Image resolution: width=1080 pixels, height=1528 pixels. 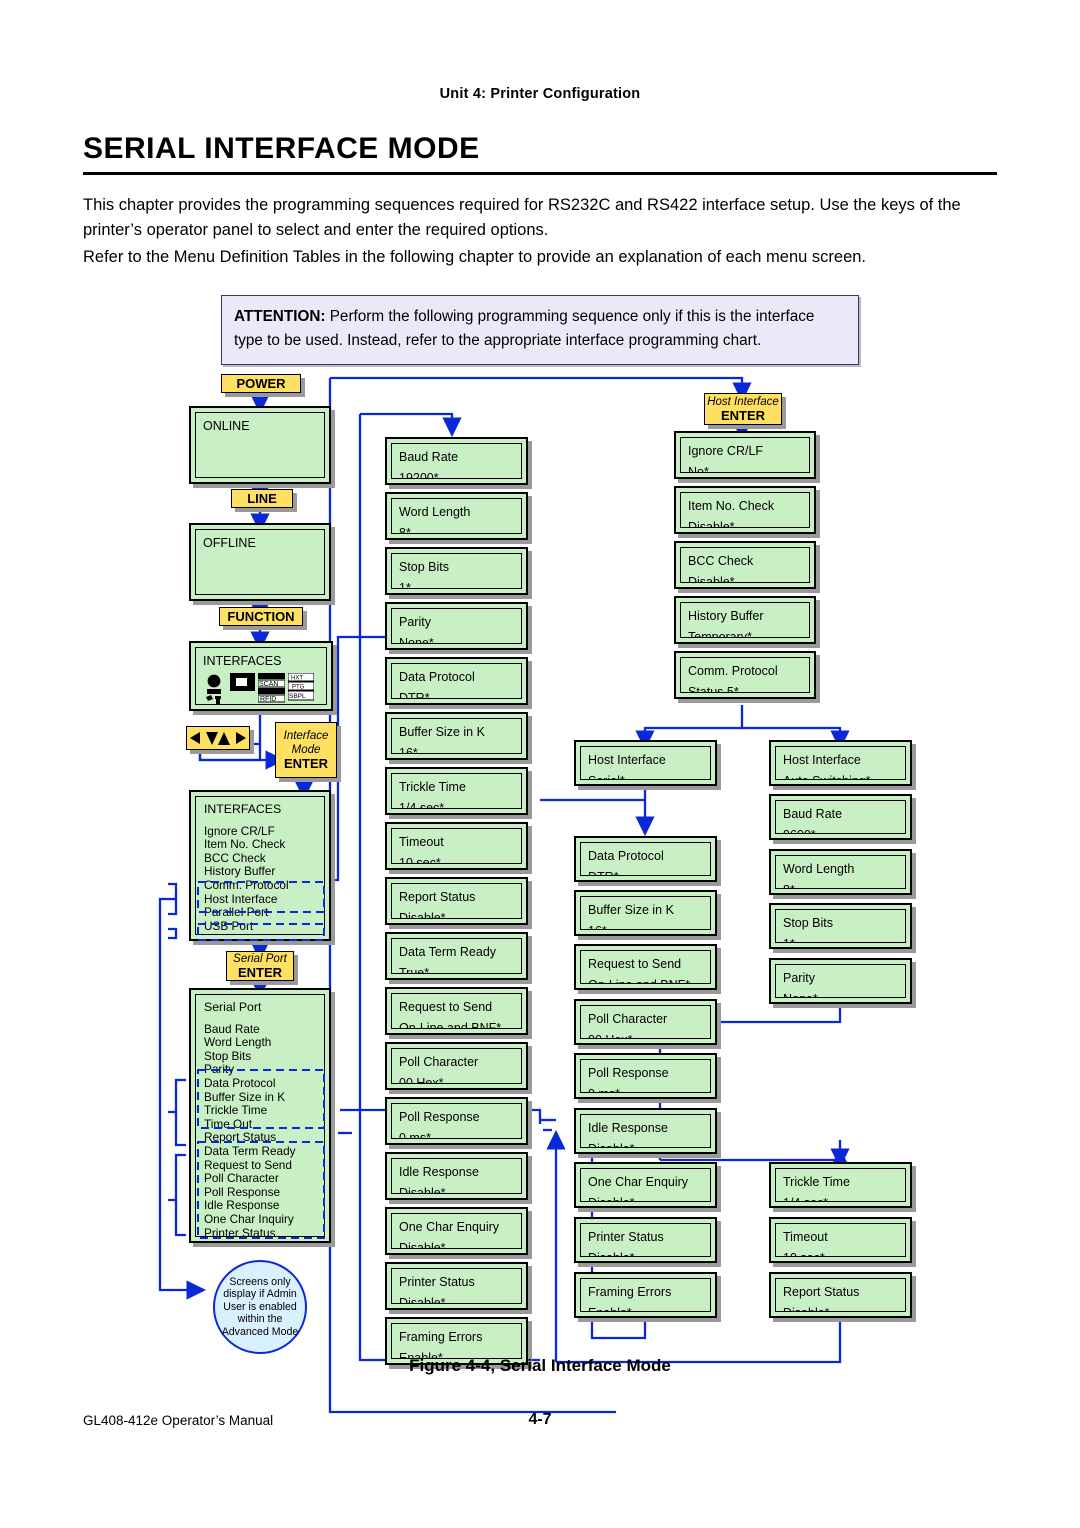 What do you see at coordinates (260, 445) in the screenshot?
I see `screen-online: ONLINE` at bounding box center [260, 445].